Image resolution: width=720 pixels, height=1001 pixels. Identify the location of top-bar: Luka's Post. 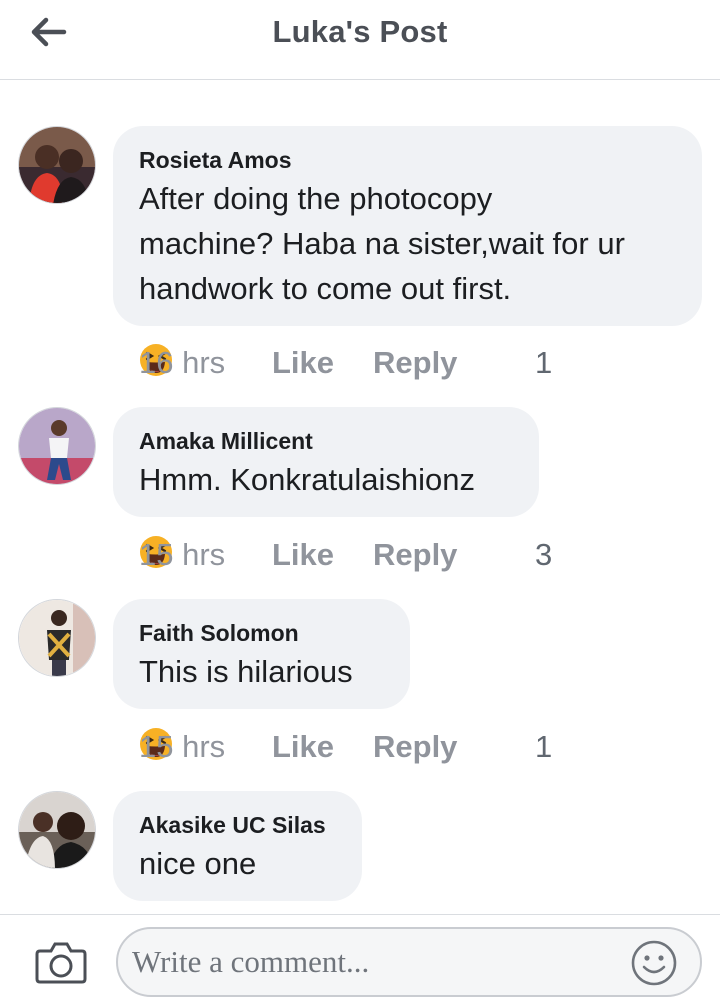
(360, 40).